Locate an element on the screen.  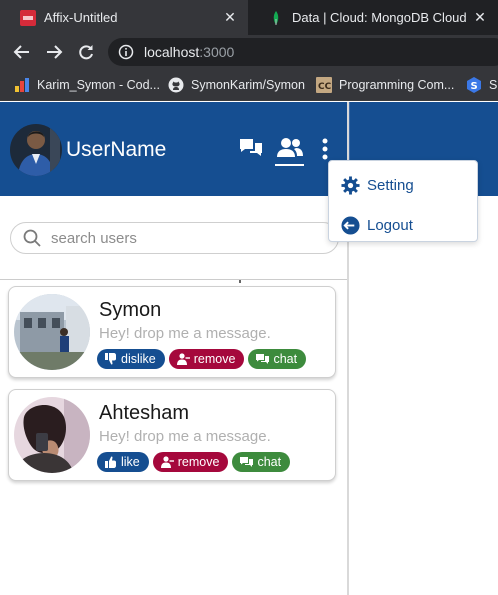
user-actions: like remove chat is located at coordinates (194, 462).